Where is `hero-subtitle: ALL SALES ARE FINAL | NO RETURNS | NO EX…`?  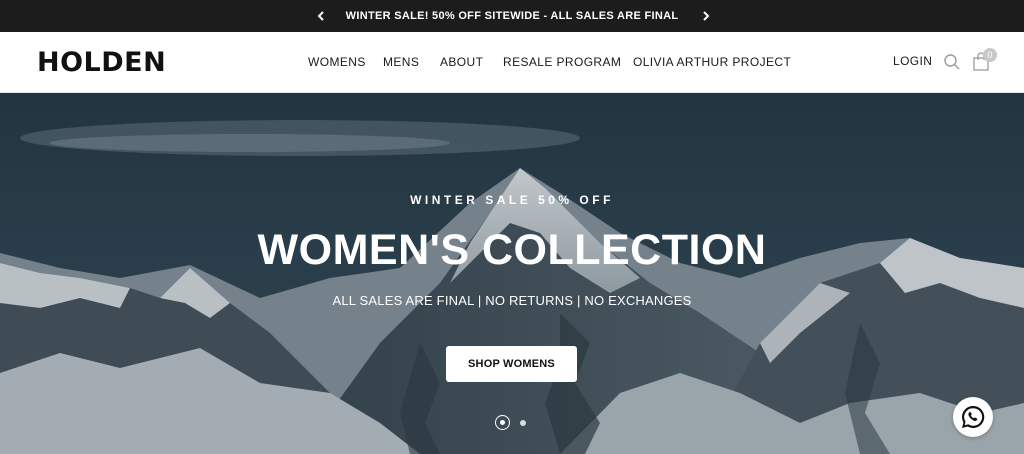 hero-subtitle: ALL SALES ARE FINAL | NO RETURNS | NO EX… is located at coordinates (512, 300).